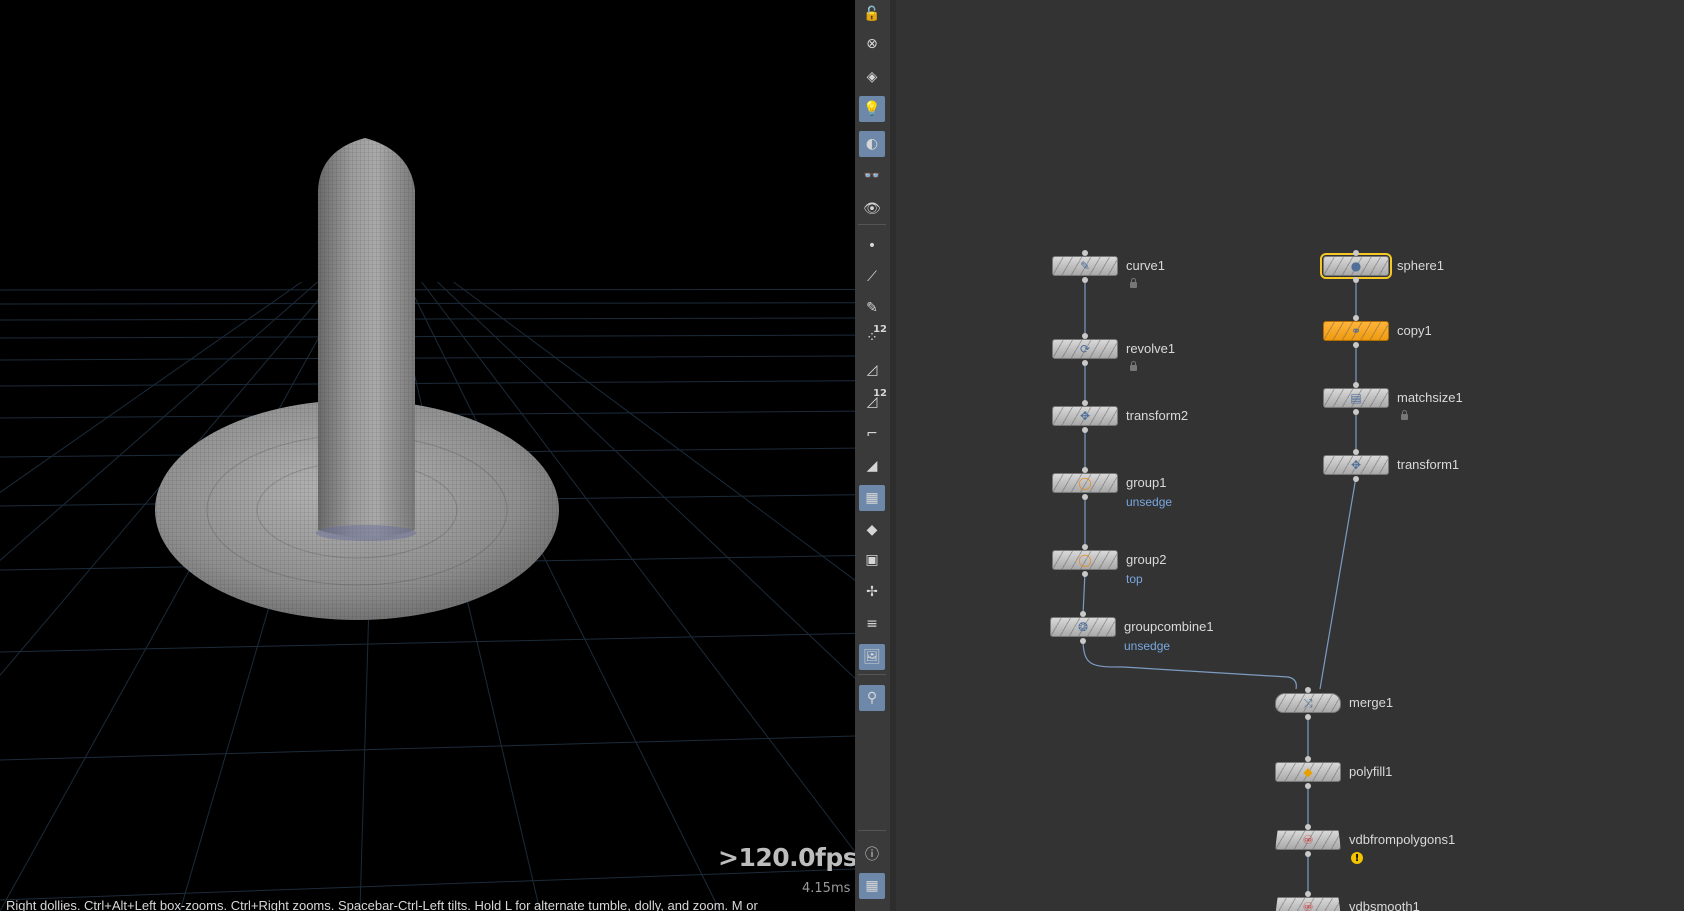 The image size is (1684, 911). I want to click on node-revolve1: ⟳, so click(1085, 349).